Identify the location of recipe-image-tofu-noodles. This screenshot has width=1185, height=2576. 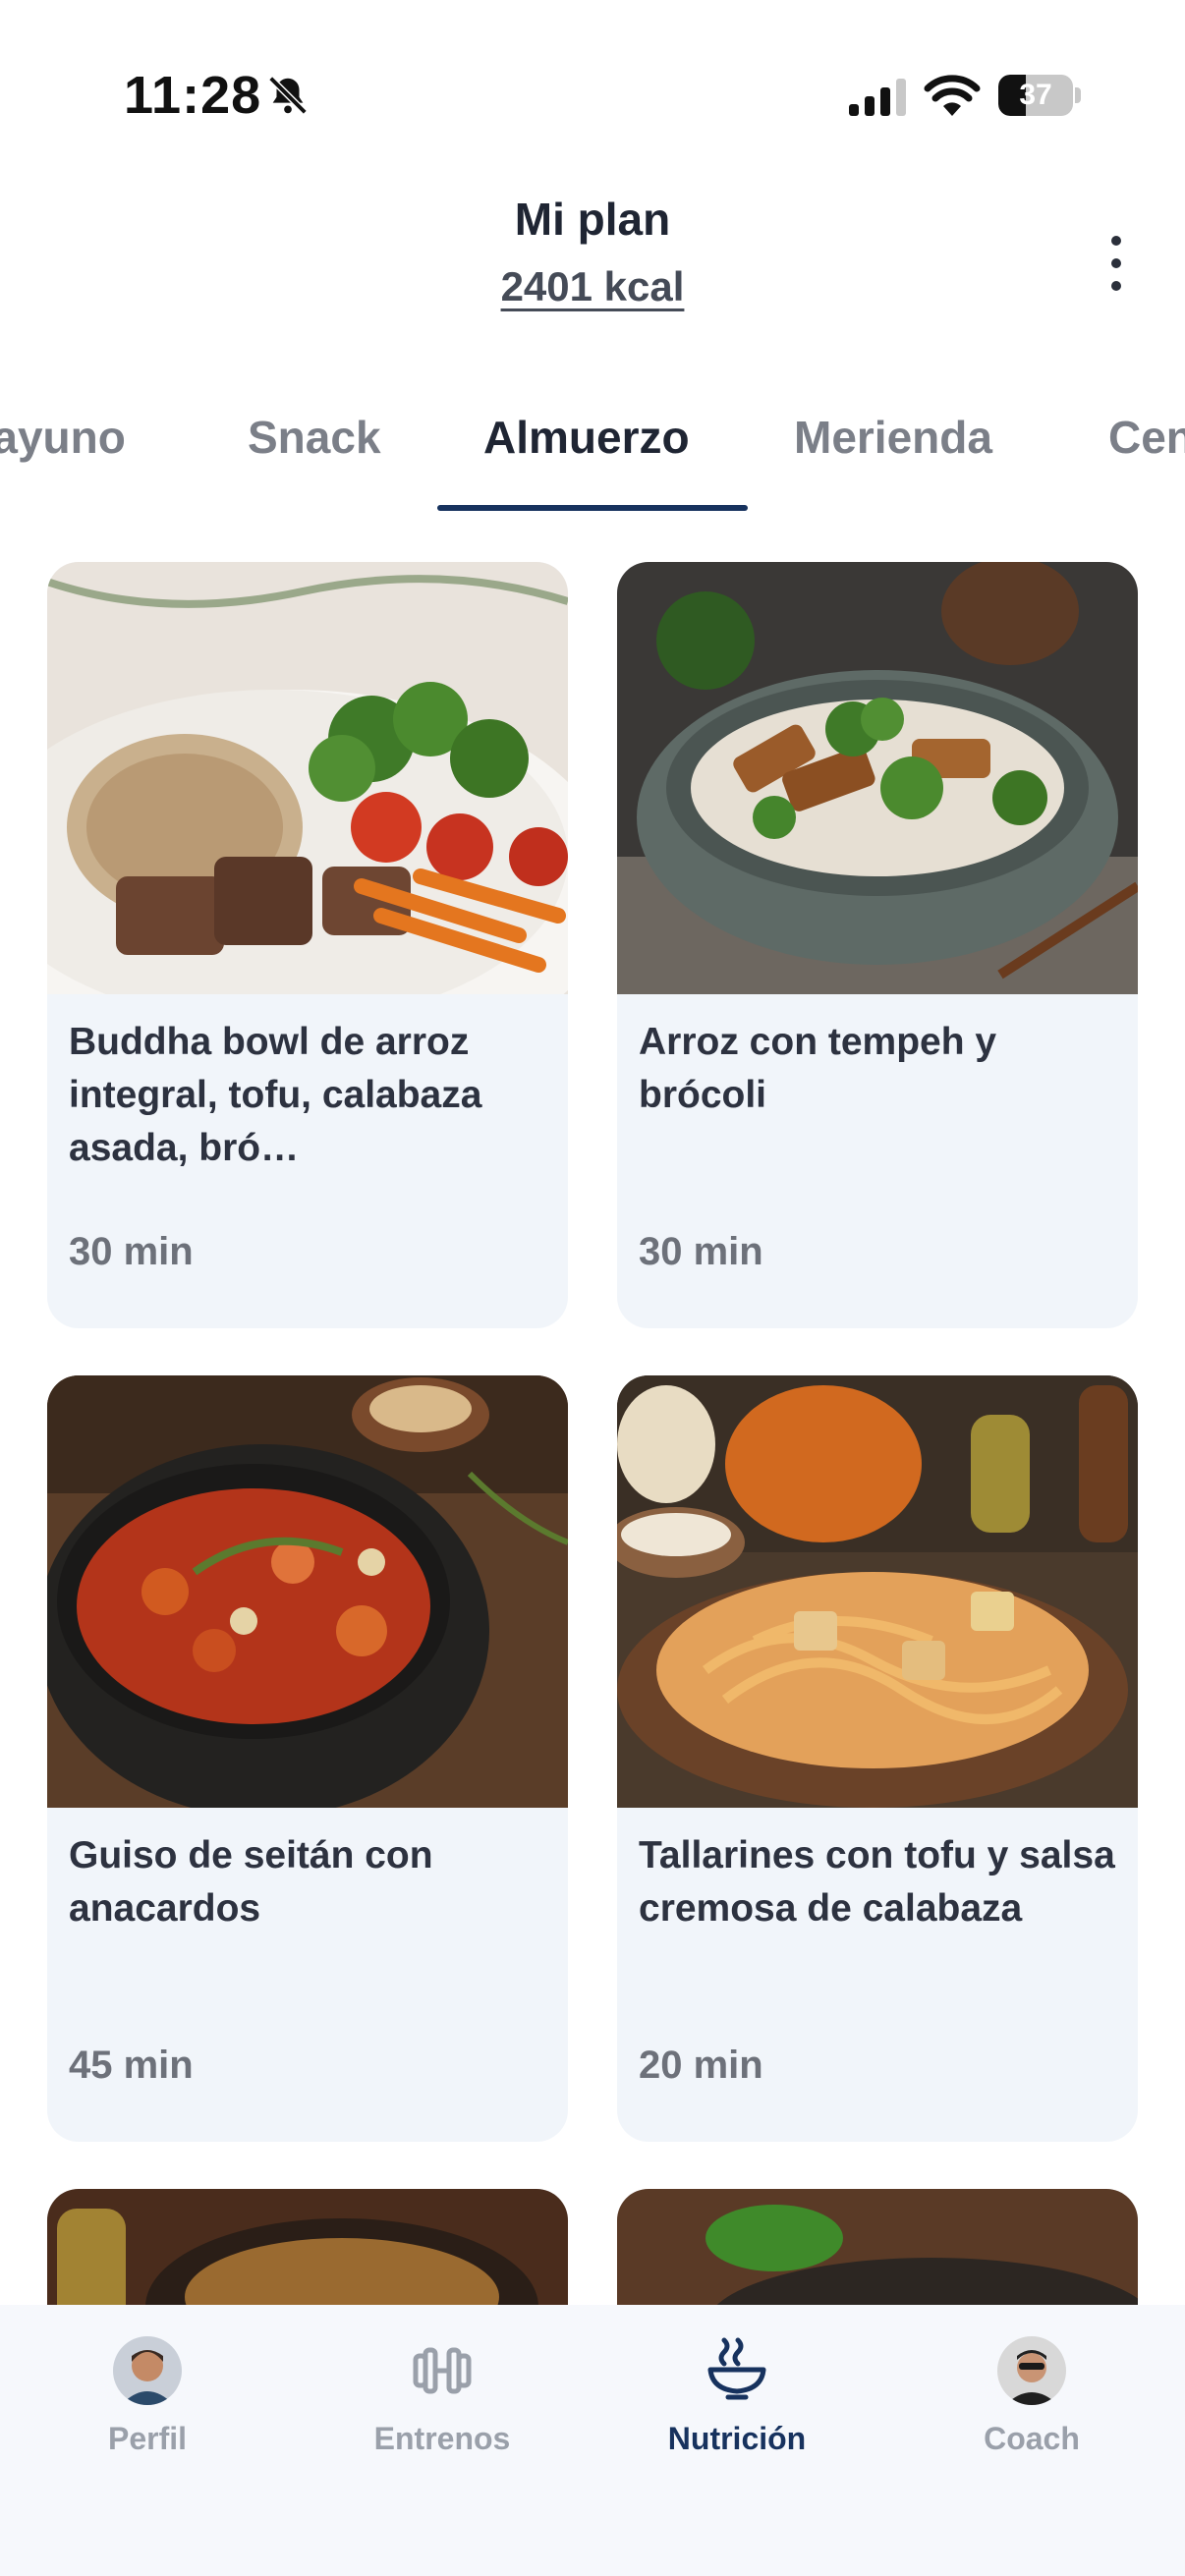
(878, 1591).